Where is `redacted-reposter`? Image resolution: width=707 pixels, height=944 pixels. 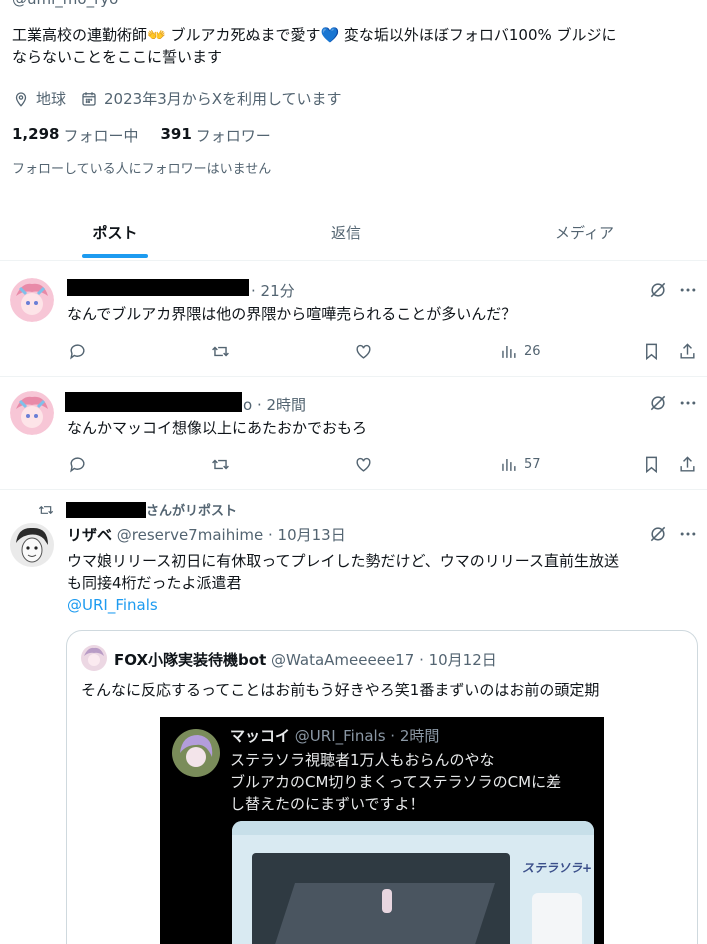
redacted-reposter is located at coordinates (106, 509).